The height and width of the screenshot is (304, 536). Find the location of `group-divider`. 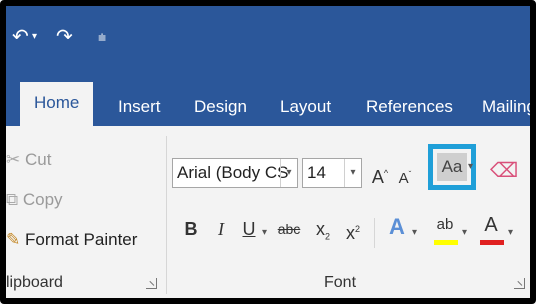

group-divider is located at coordinates (166, 215).